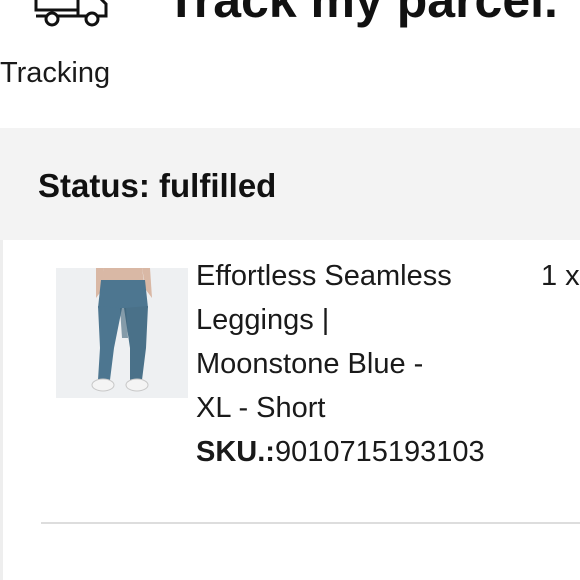  Describe the element at coordinates (122, 333) in the screenshot. I see `product-thumbnail` at that location.